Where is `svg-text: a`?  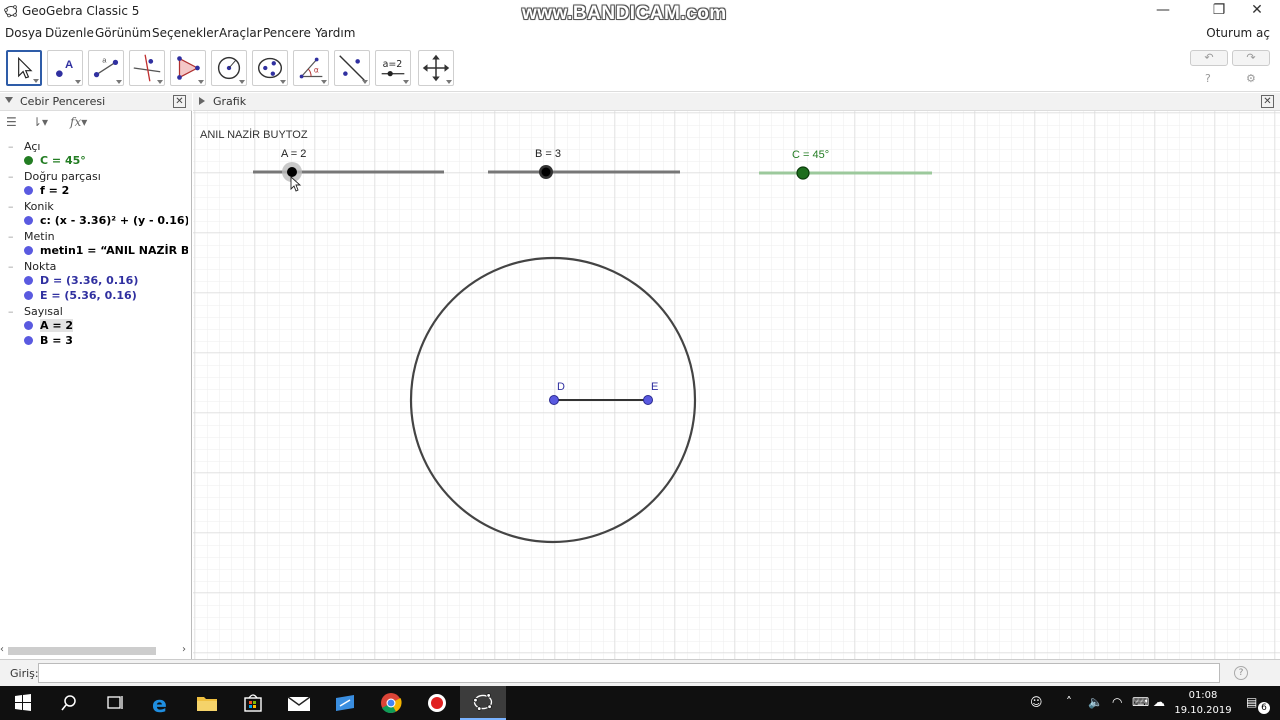 svg-text: a is located at coordinates (104, 59).